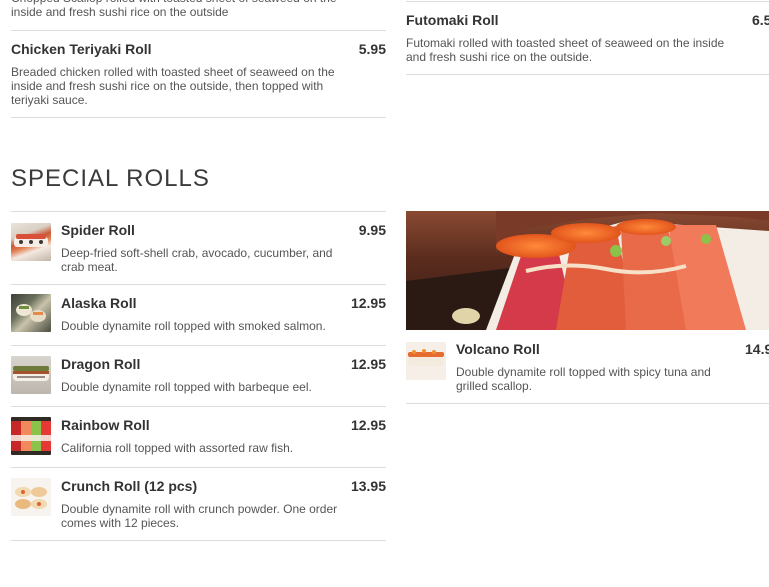  I want to click on volcano-roll-photo-icon, so click(426, 361).